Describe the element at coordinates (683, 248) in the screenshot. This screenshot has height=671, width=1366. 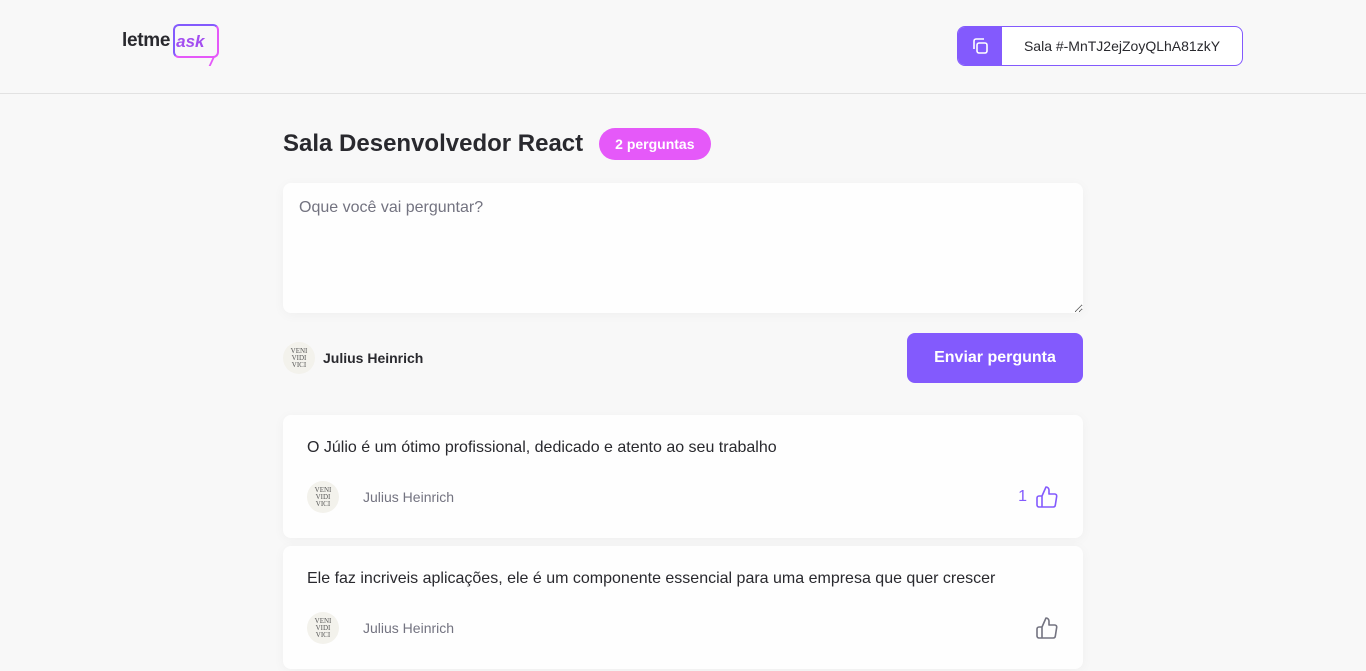
I see `question-input` at that location.